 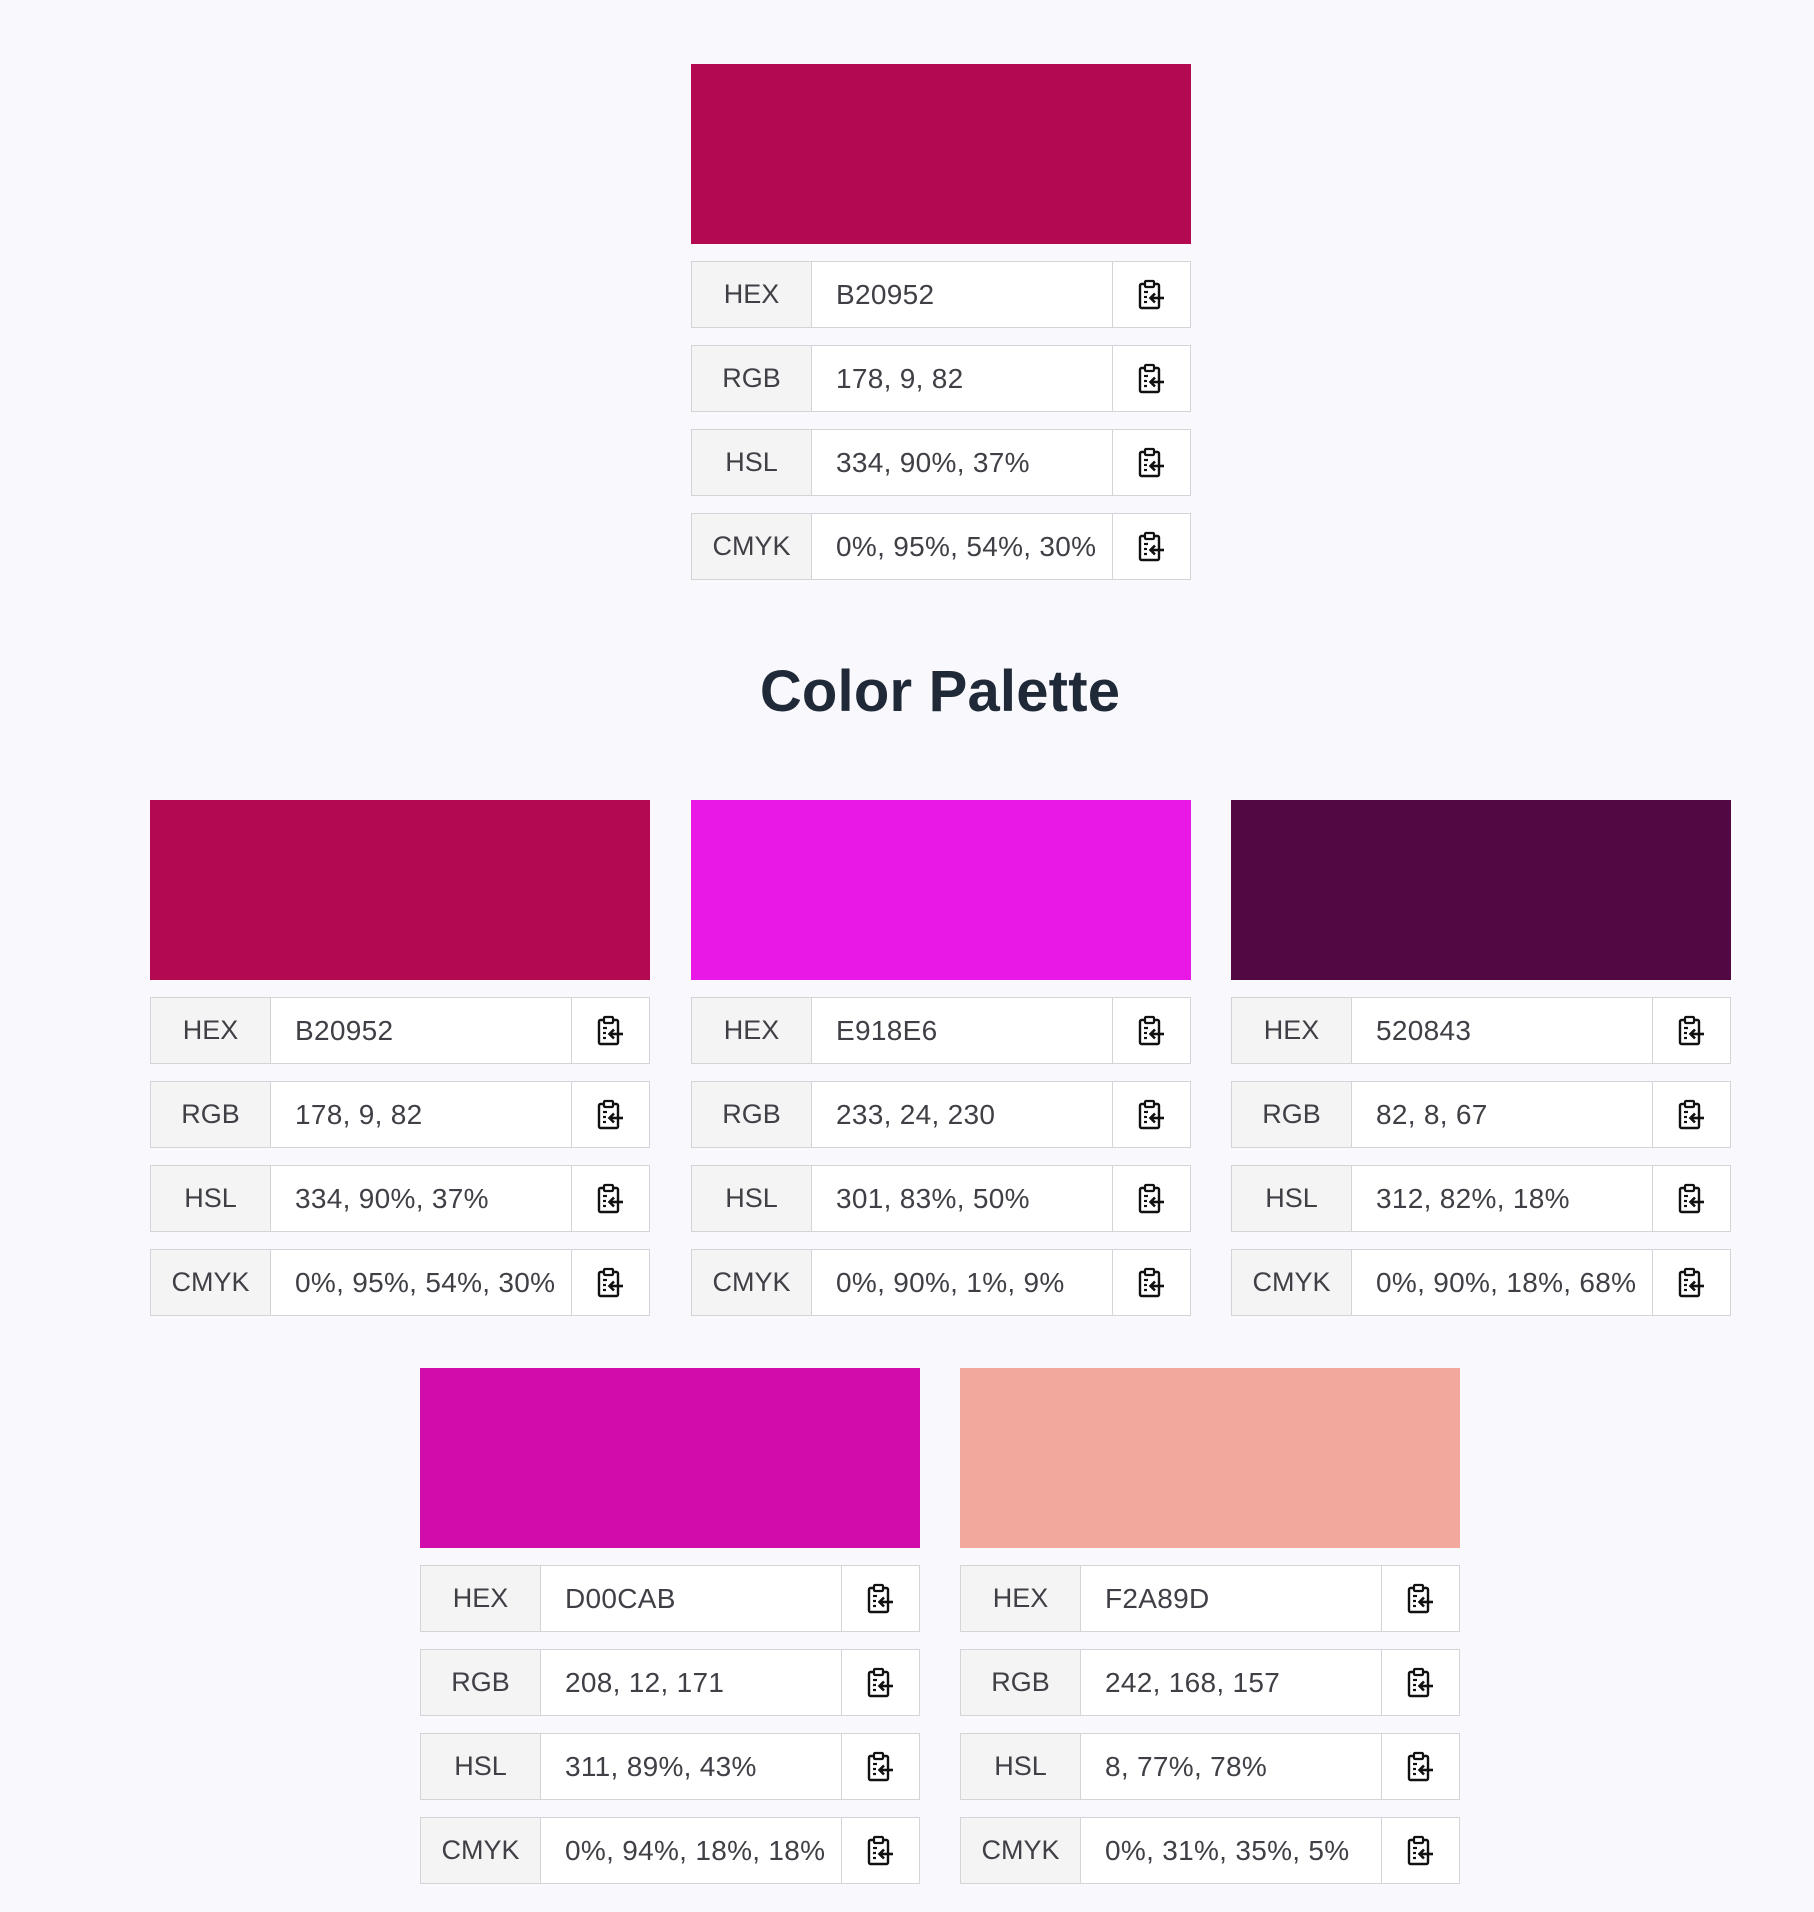 I want to click on cmyk-row: CMYK 0%, 94%, 18%, 18%, so click(x=670, y=1850).